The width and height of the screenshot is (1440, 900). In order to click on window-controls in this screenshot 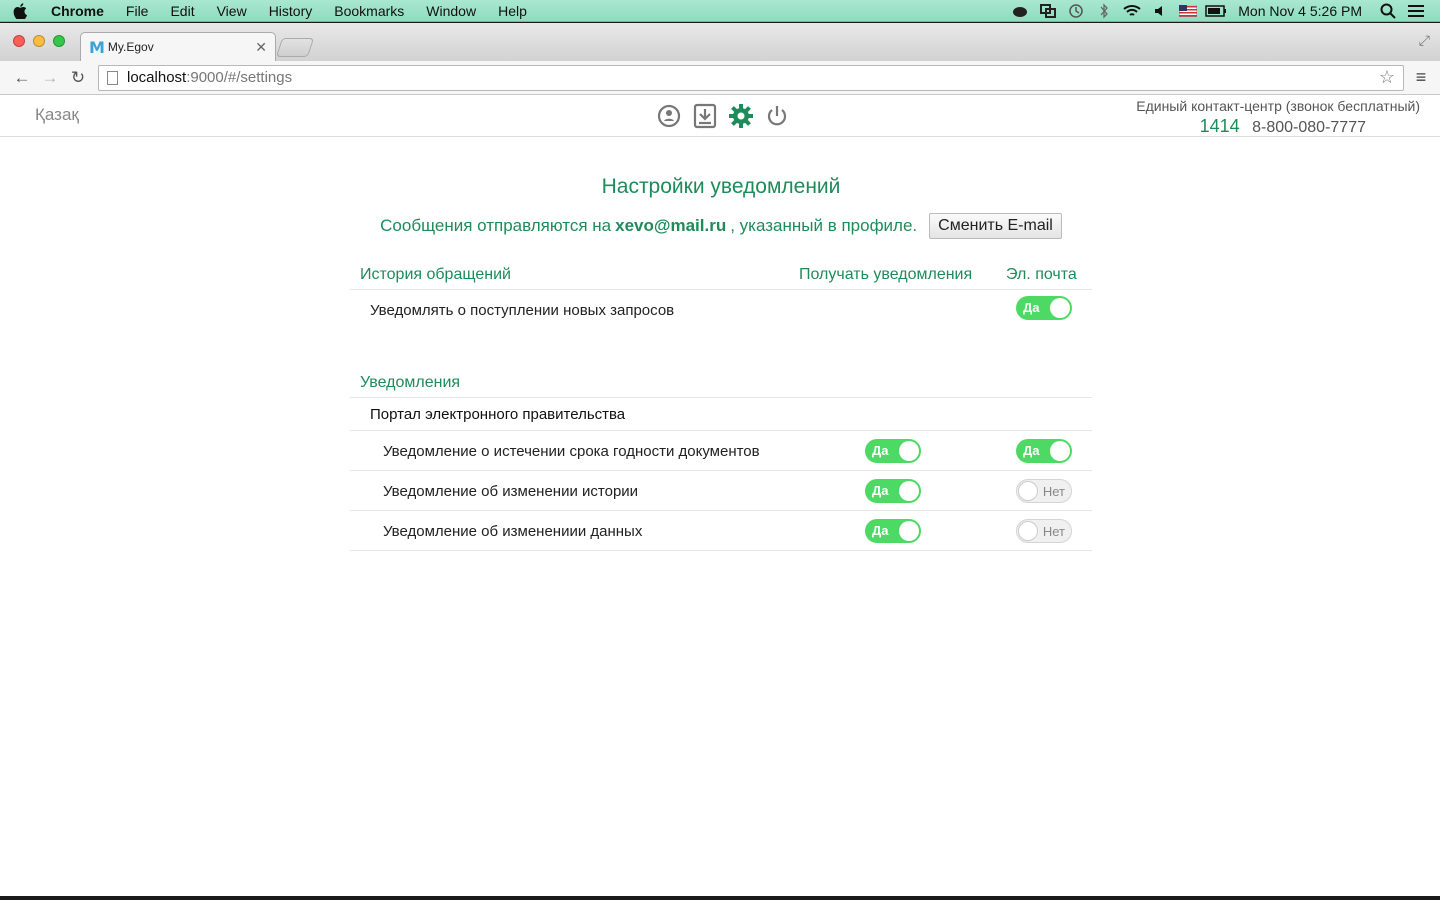, I will do `click(39, 41)`.